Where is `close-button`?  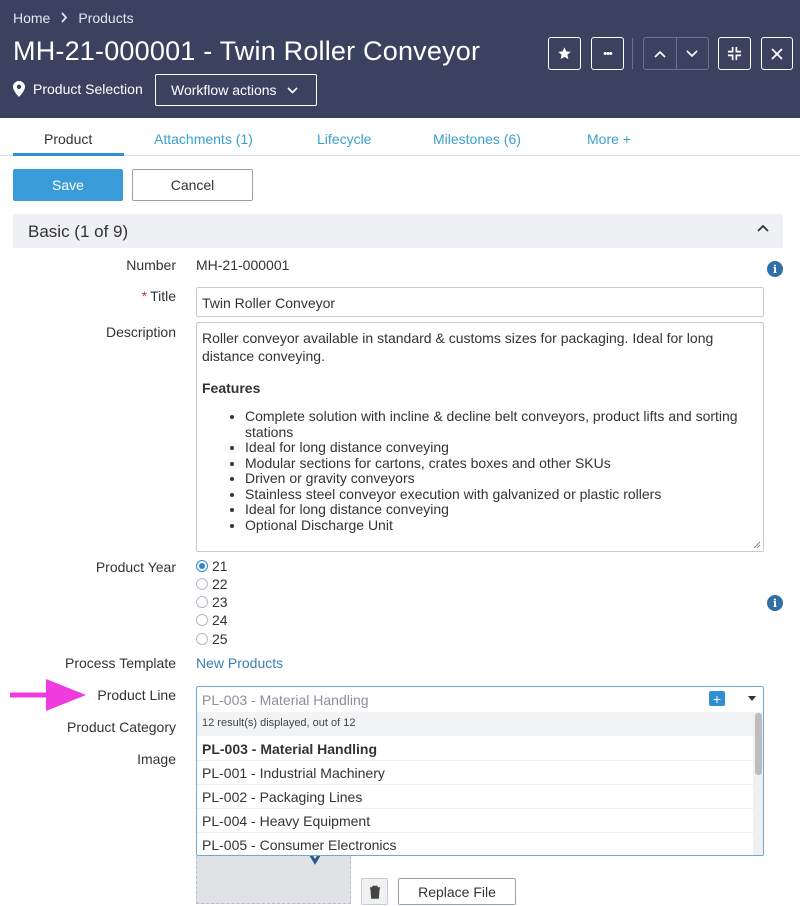
close-button is located at coordinates (777, 53).